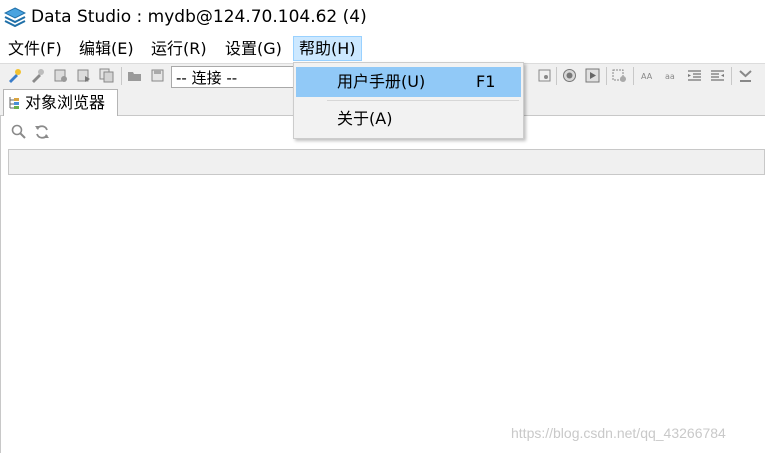 This screenshot has width=765, height=453. Describe the element at coordinates (408, 119) in the screenshot. I see `menu-item-about: 关于(A)` at that location.